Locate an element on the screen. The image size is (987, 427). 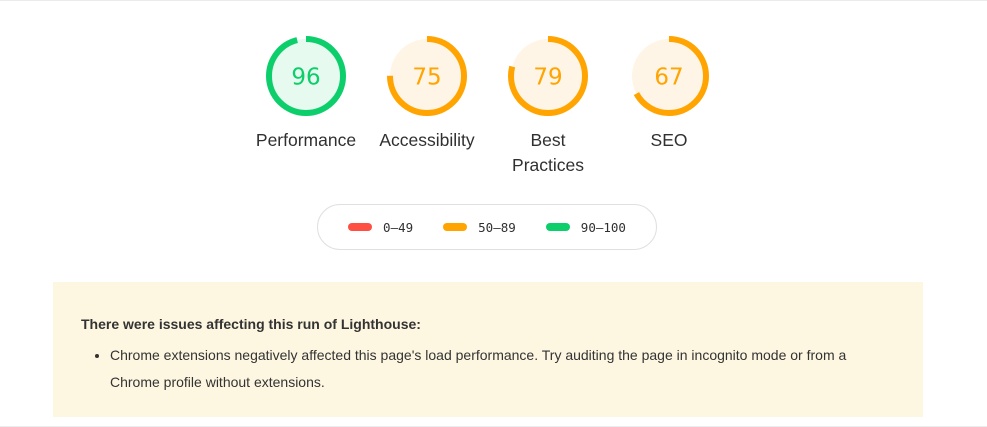
pass-swatch-icon is located at coordinates (557, 227).